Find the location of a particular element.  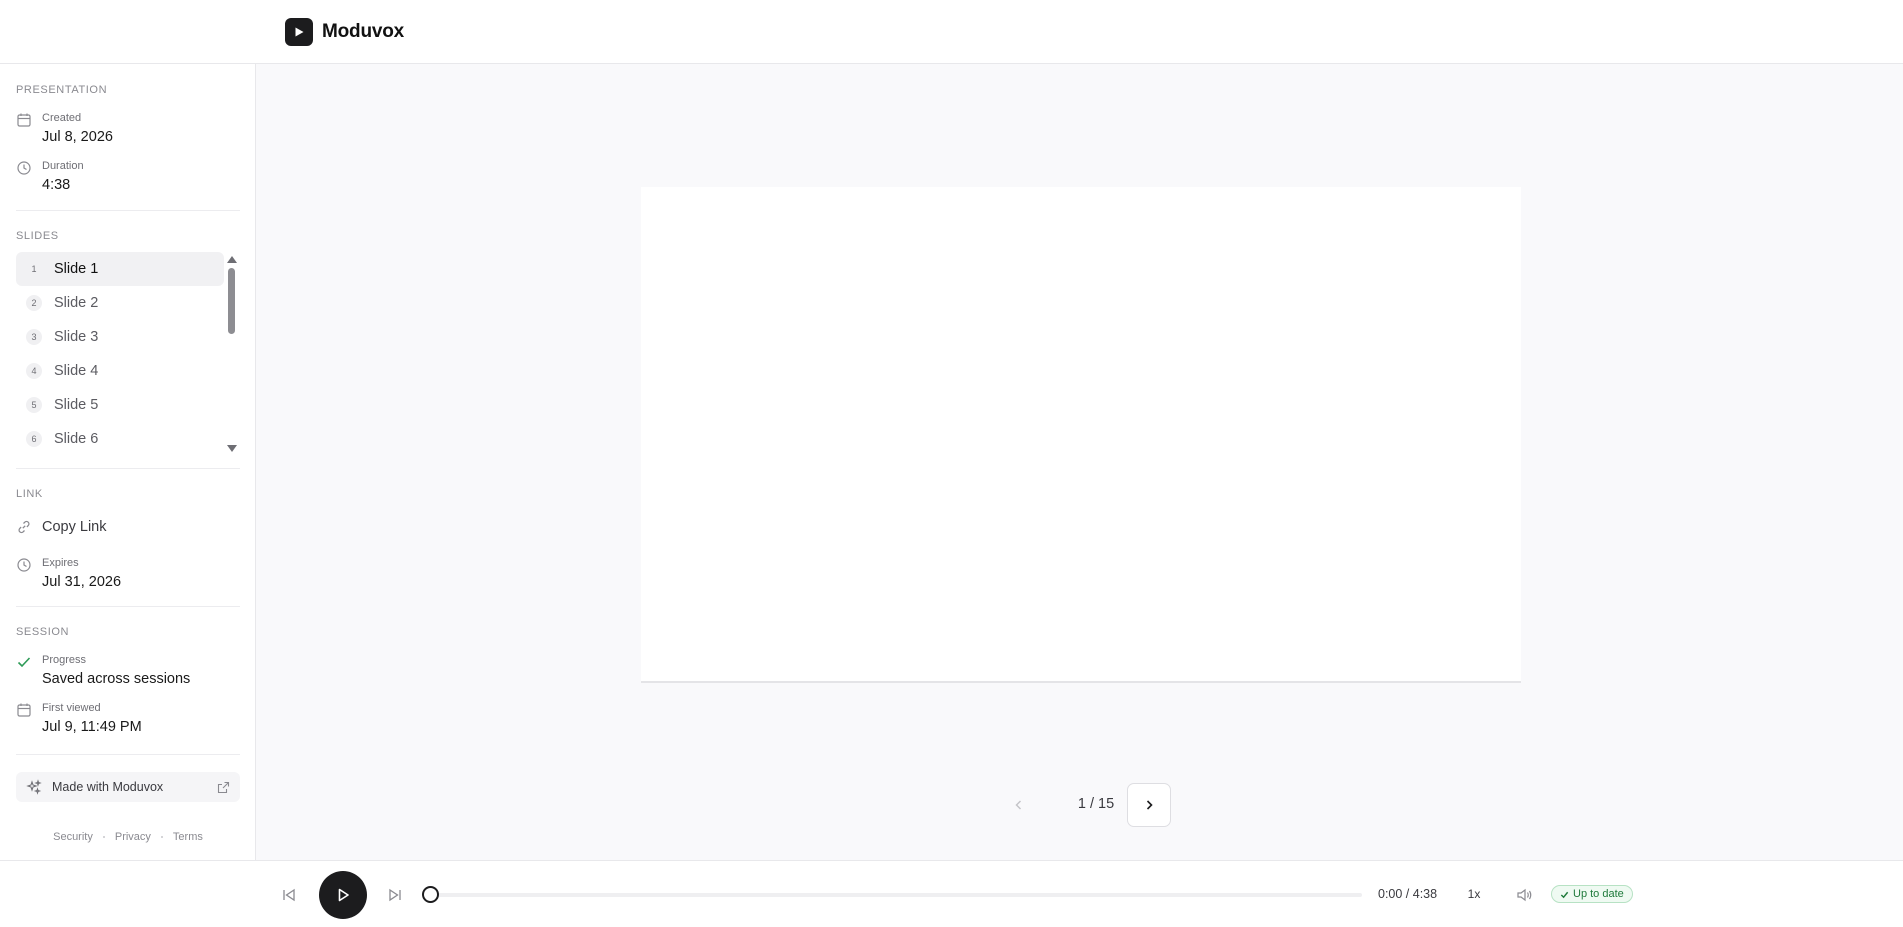

external-link-icon is located at coordinates (223, 787).